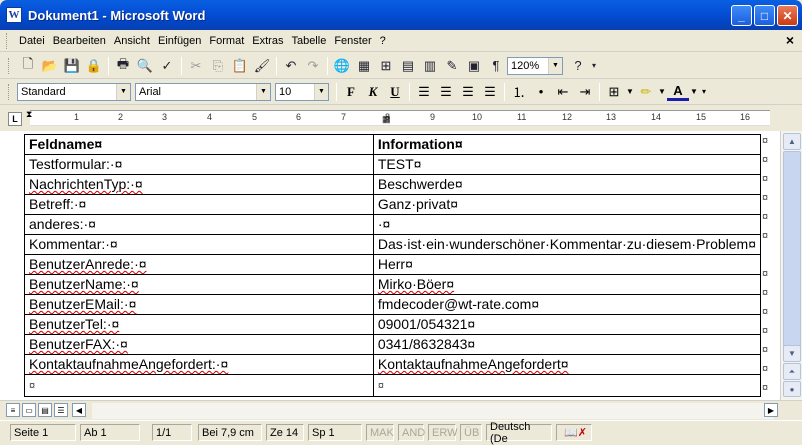 The width and height of the screenshot is (802, 445). Describe the element at coordinates (764, 15) in the screenshot. I see `maximize-button: □` at that location.